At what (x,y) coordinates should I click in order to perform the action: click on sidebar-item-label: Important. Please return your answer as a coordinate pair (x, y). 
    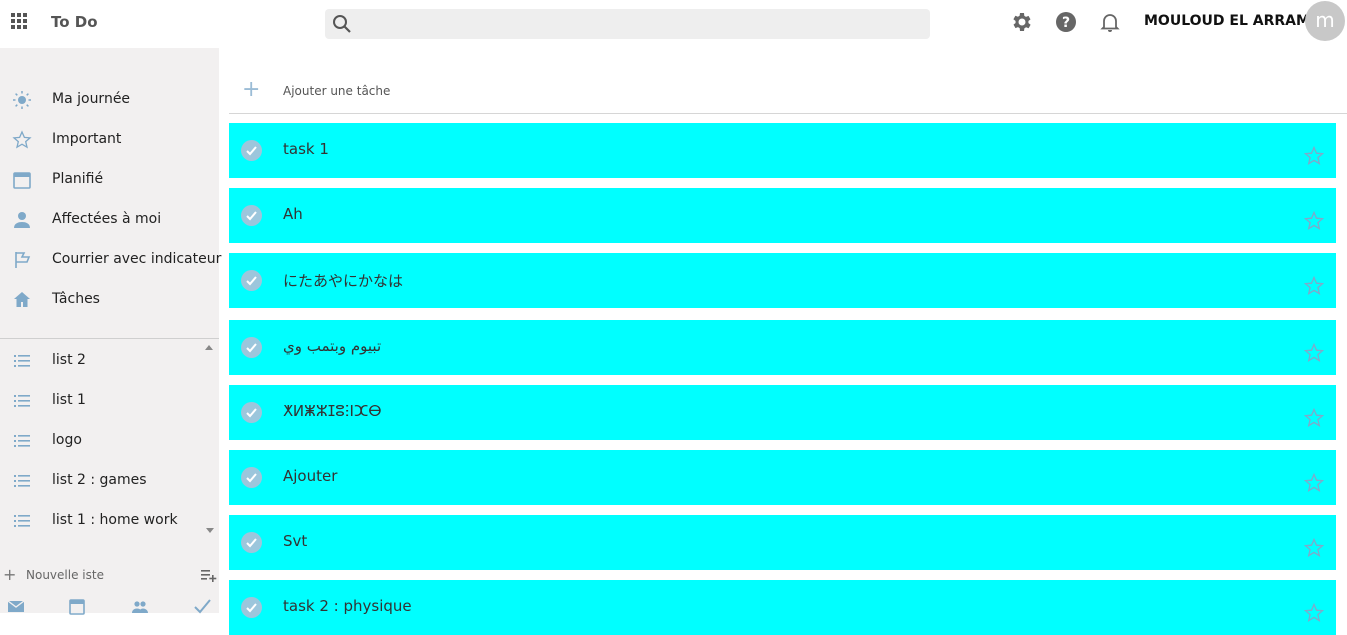
    Looking at the image, I should click on (87, 139).